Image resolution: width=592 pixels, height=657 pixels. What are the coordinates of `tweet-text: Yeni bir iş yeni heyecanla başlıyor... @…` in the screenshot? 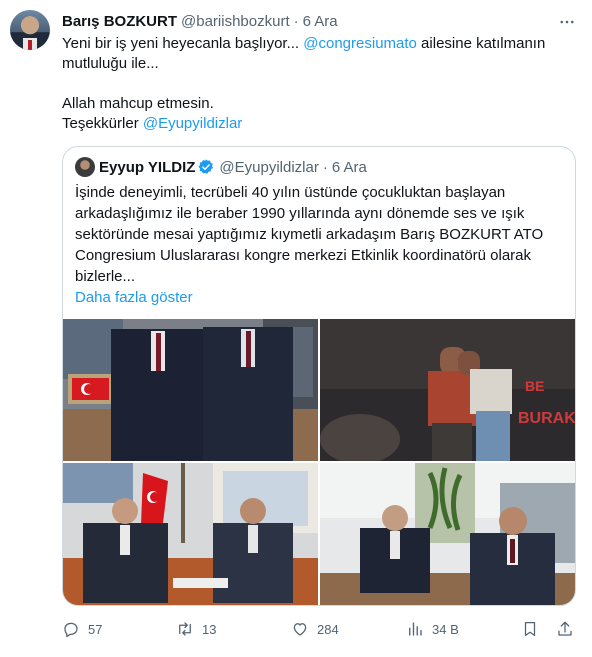 It's located at (319, 84).